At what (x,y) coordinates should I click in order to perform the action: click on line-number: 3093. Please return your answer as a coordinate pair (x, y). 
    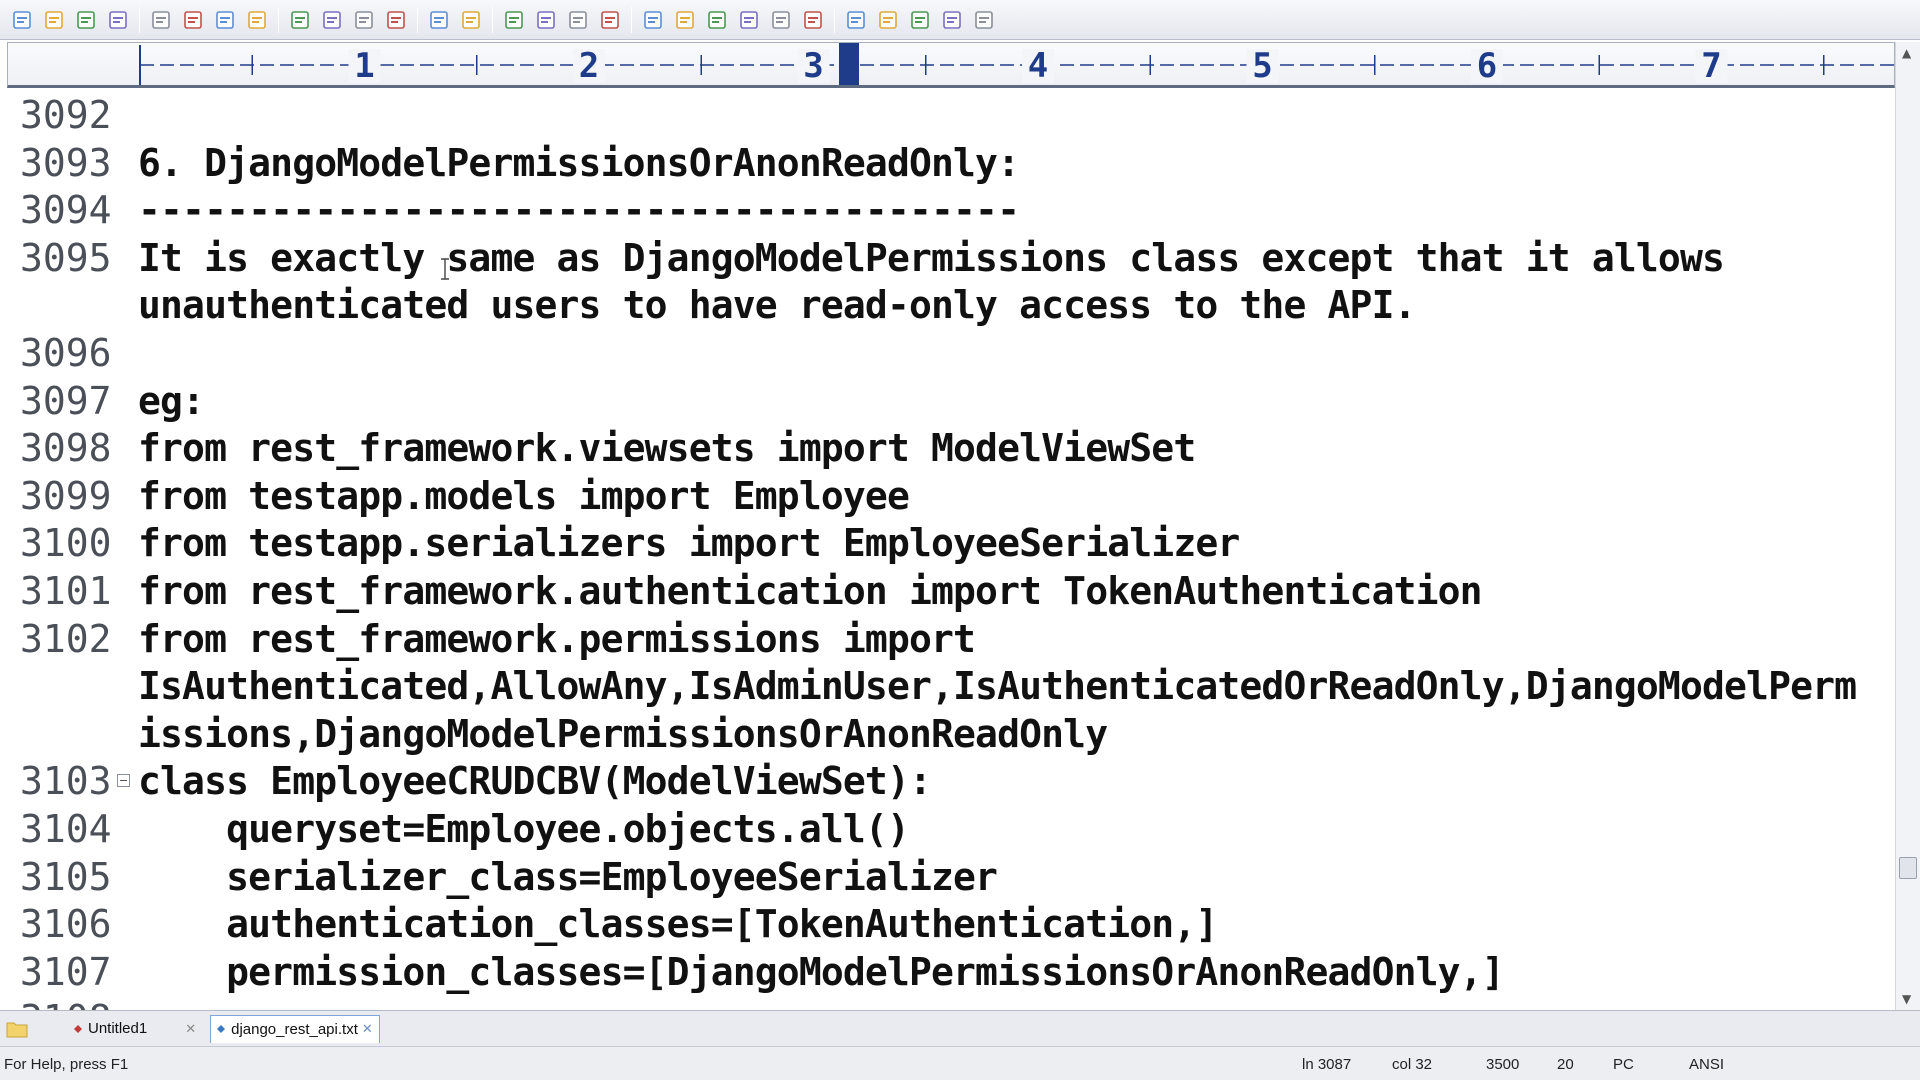
    Looking at the image, I should click on (66, 162).